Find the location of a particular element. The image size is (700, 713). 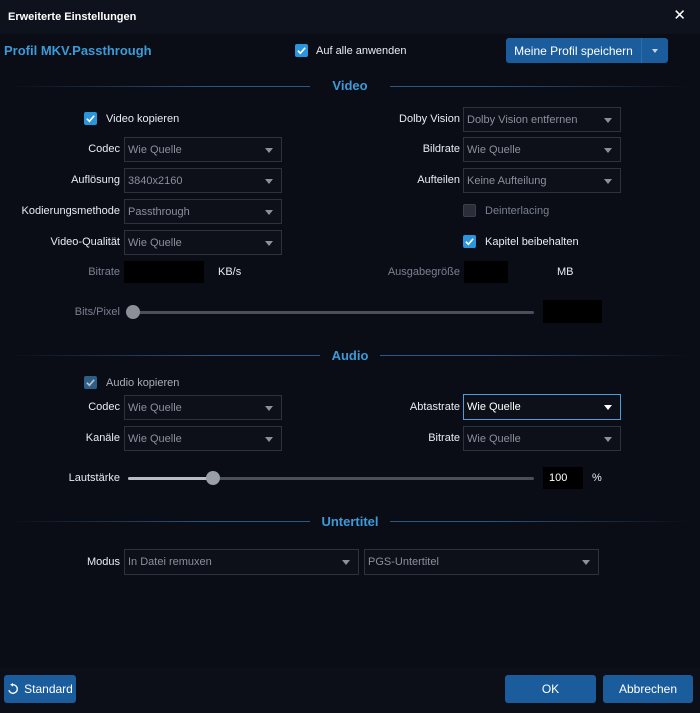

keep-chapters-checkbox is located at coordinates (469, 241).